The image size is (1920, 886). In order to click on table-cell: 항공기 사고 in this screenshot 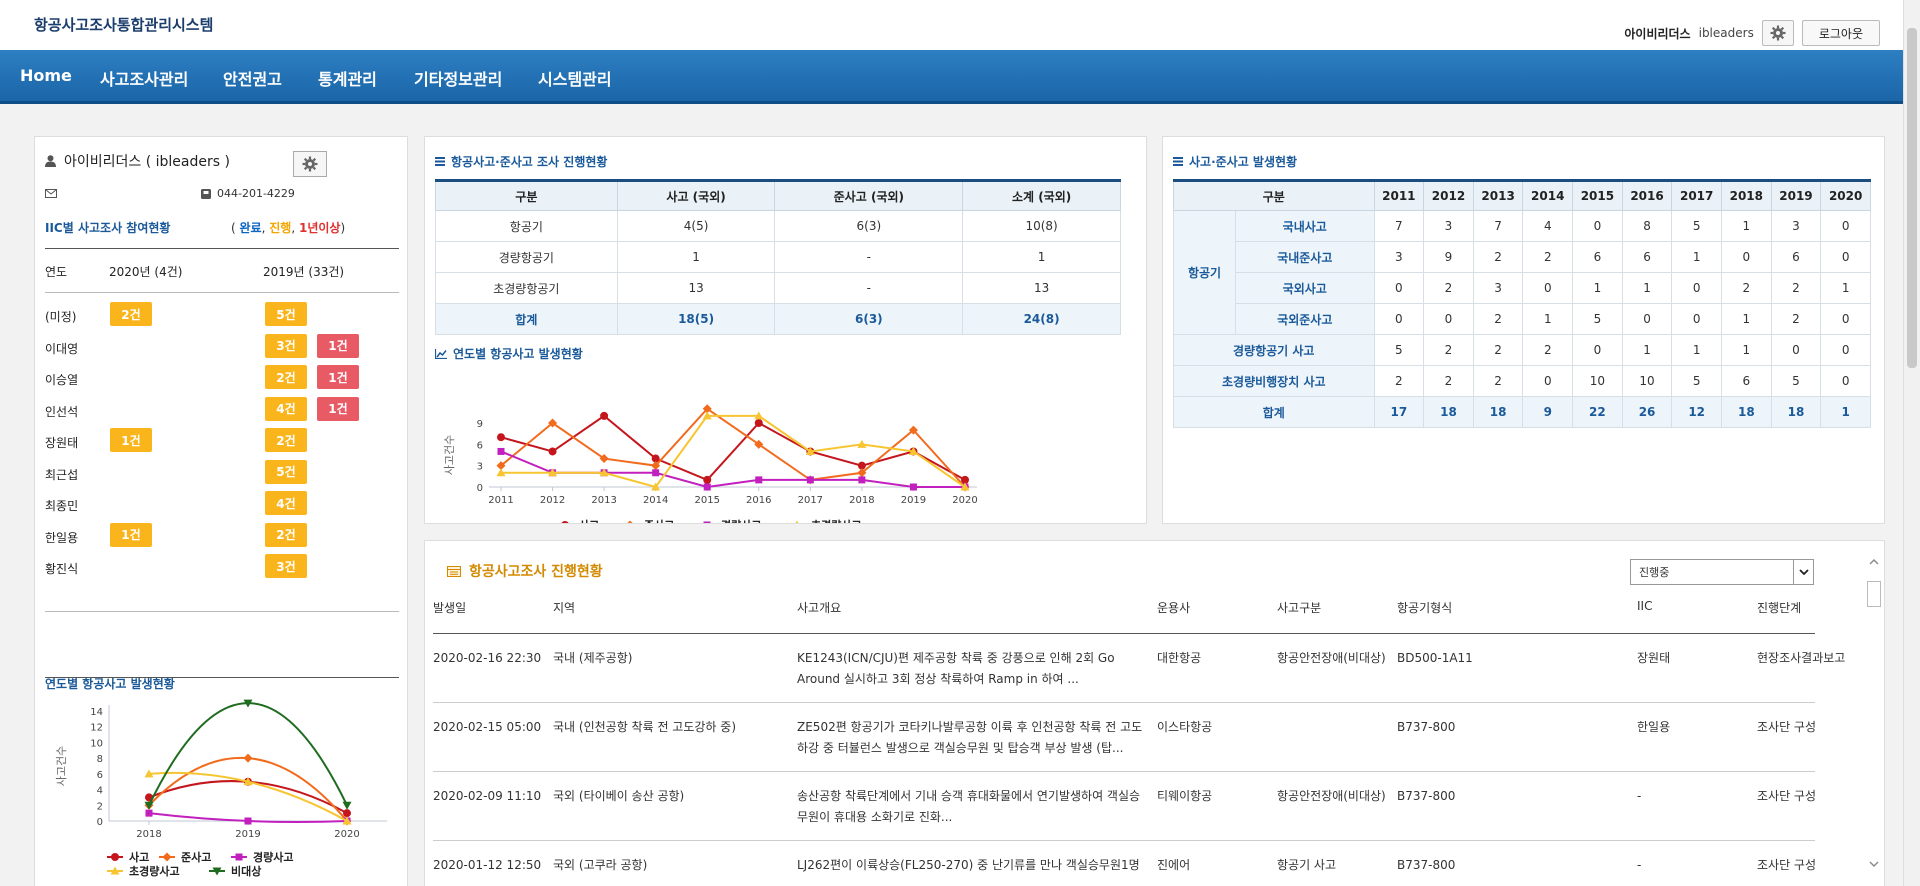, I will do `click(1307, 865)`.